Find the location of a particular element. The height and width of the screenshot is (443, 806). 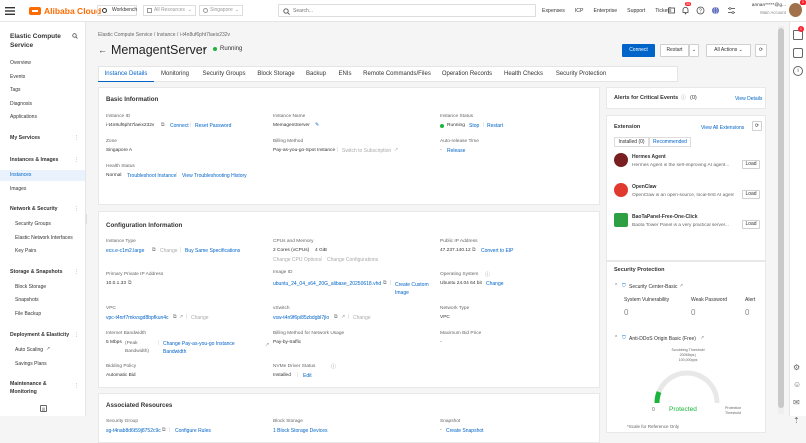

menu-icon is located at coordinates (10, 11).